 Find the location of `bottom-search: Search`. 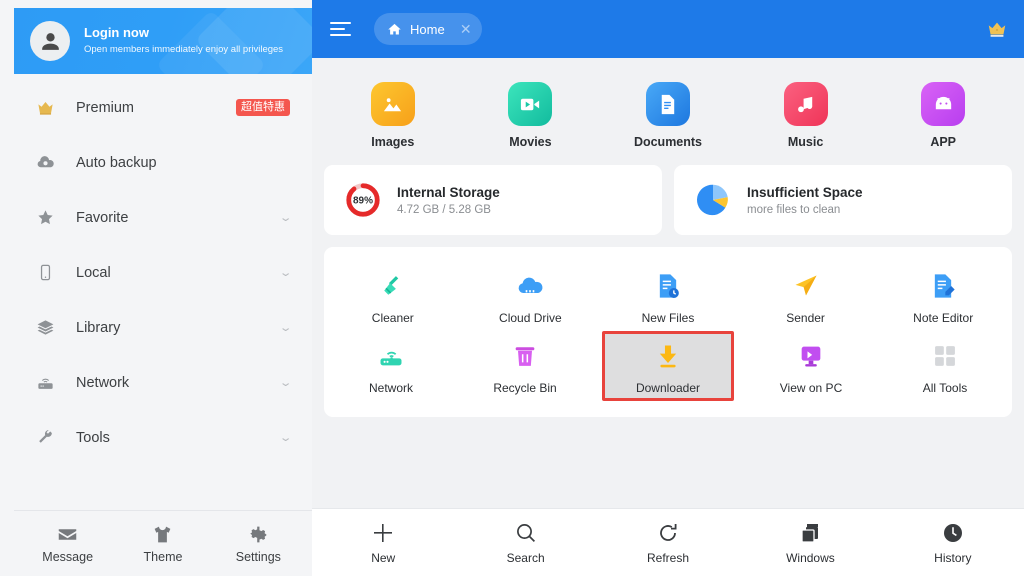

bottom-search: Search is located at coordinates (525, 543).